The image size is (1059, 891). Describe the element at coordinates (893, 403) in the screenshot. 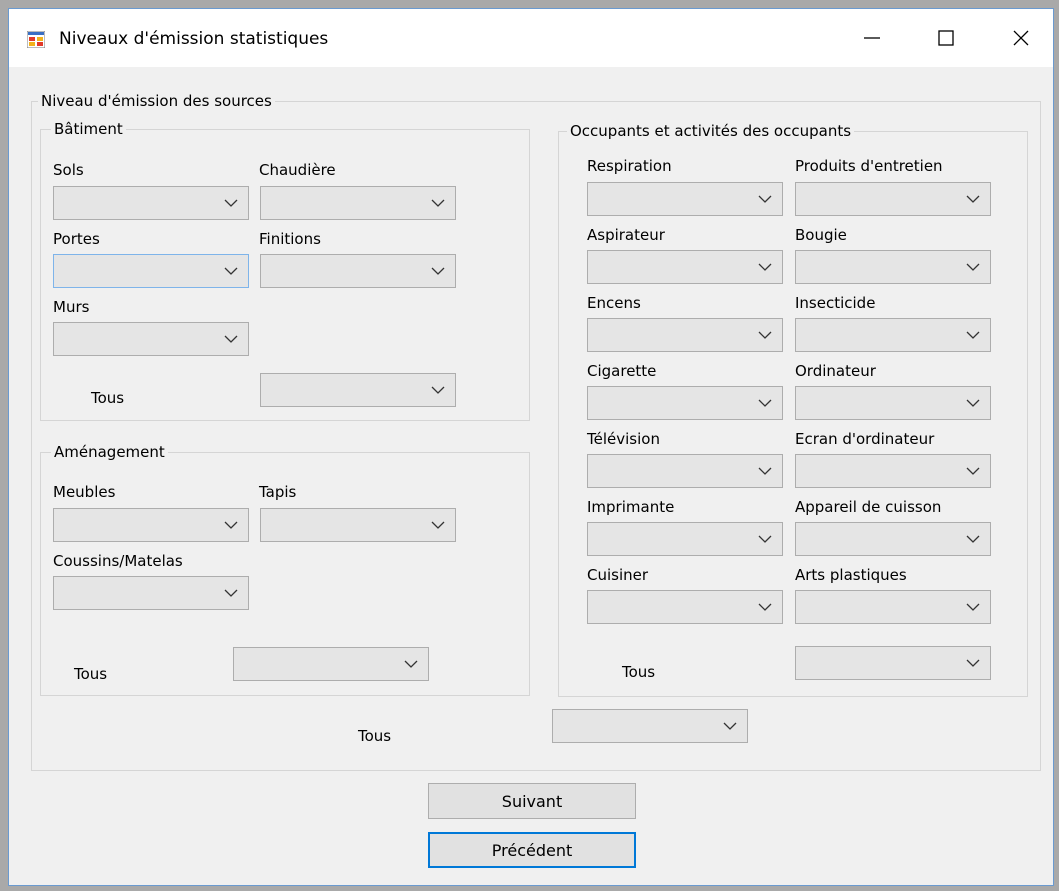

I see `ordinateur-combo` at that location.